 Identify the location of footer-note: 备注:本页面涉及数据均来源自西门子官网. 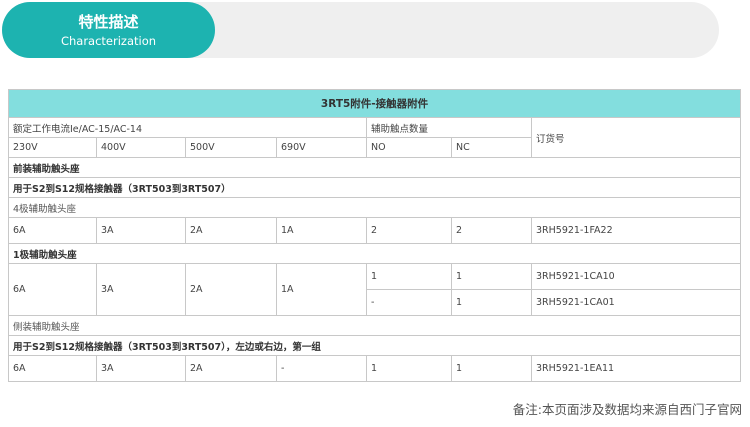
(627, 409).